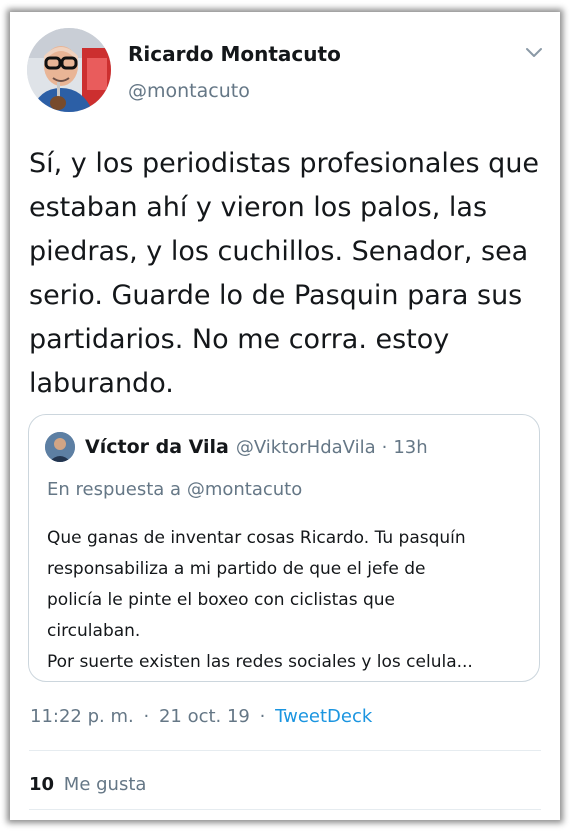 Image resolution: width=570 pixels, height=835 pixels. I want to click on quoted-author-name: Víctor da Vila, so click(157, 447).